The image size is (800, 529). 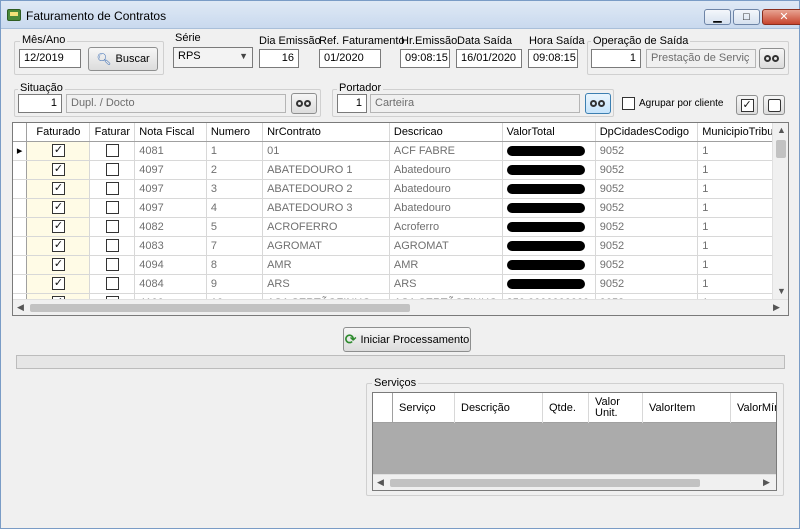 What do you see at coordinates (235, 189) in the screenshot?
I see `numero-cell: 3` at bounding box center [235, 189].